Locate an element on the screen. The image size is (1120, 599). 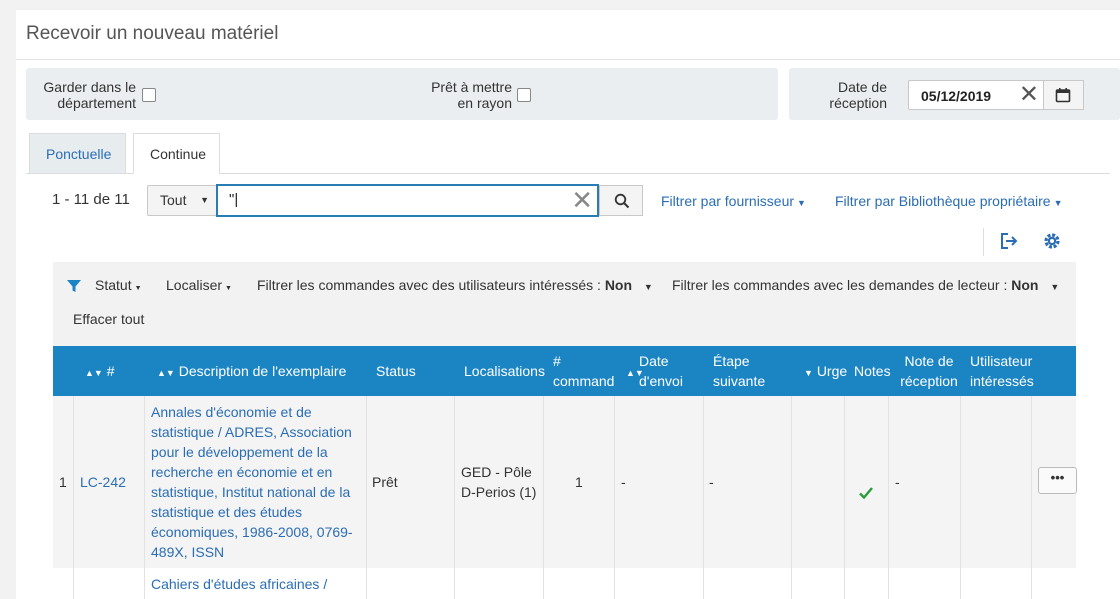
toolbar-divider is located at coordinates (983, 242).